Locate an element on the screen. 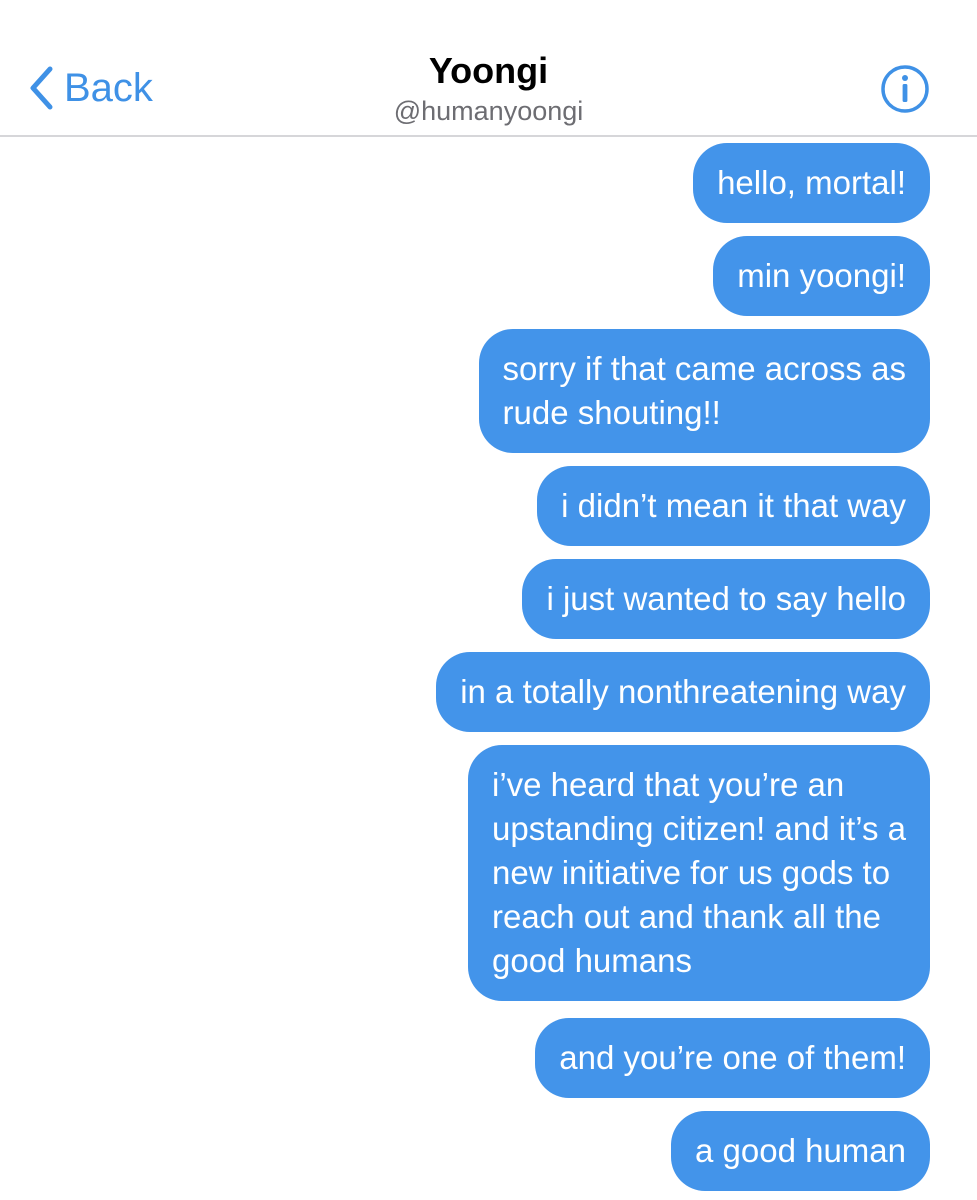 This screenshot has width=977, height=1200. message-bubble: min yoongi! is located at coordinates (821, 276).